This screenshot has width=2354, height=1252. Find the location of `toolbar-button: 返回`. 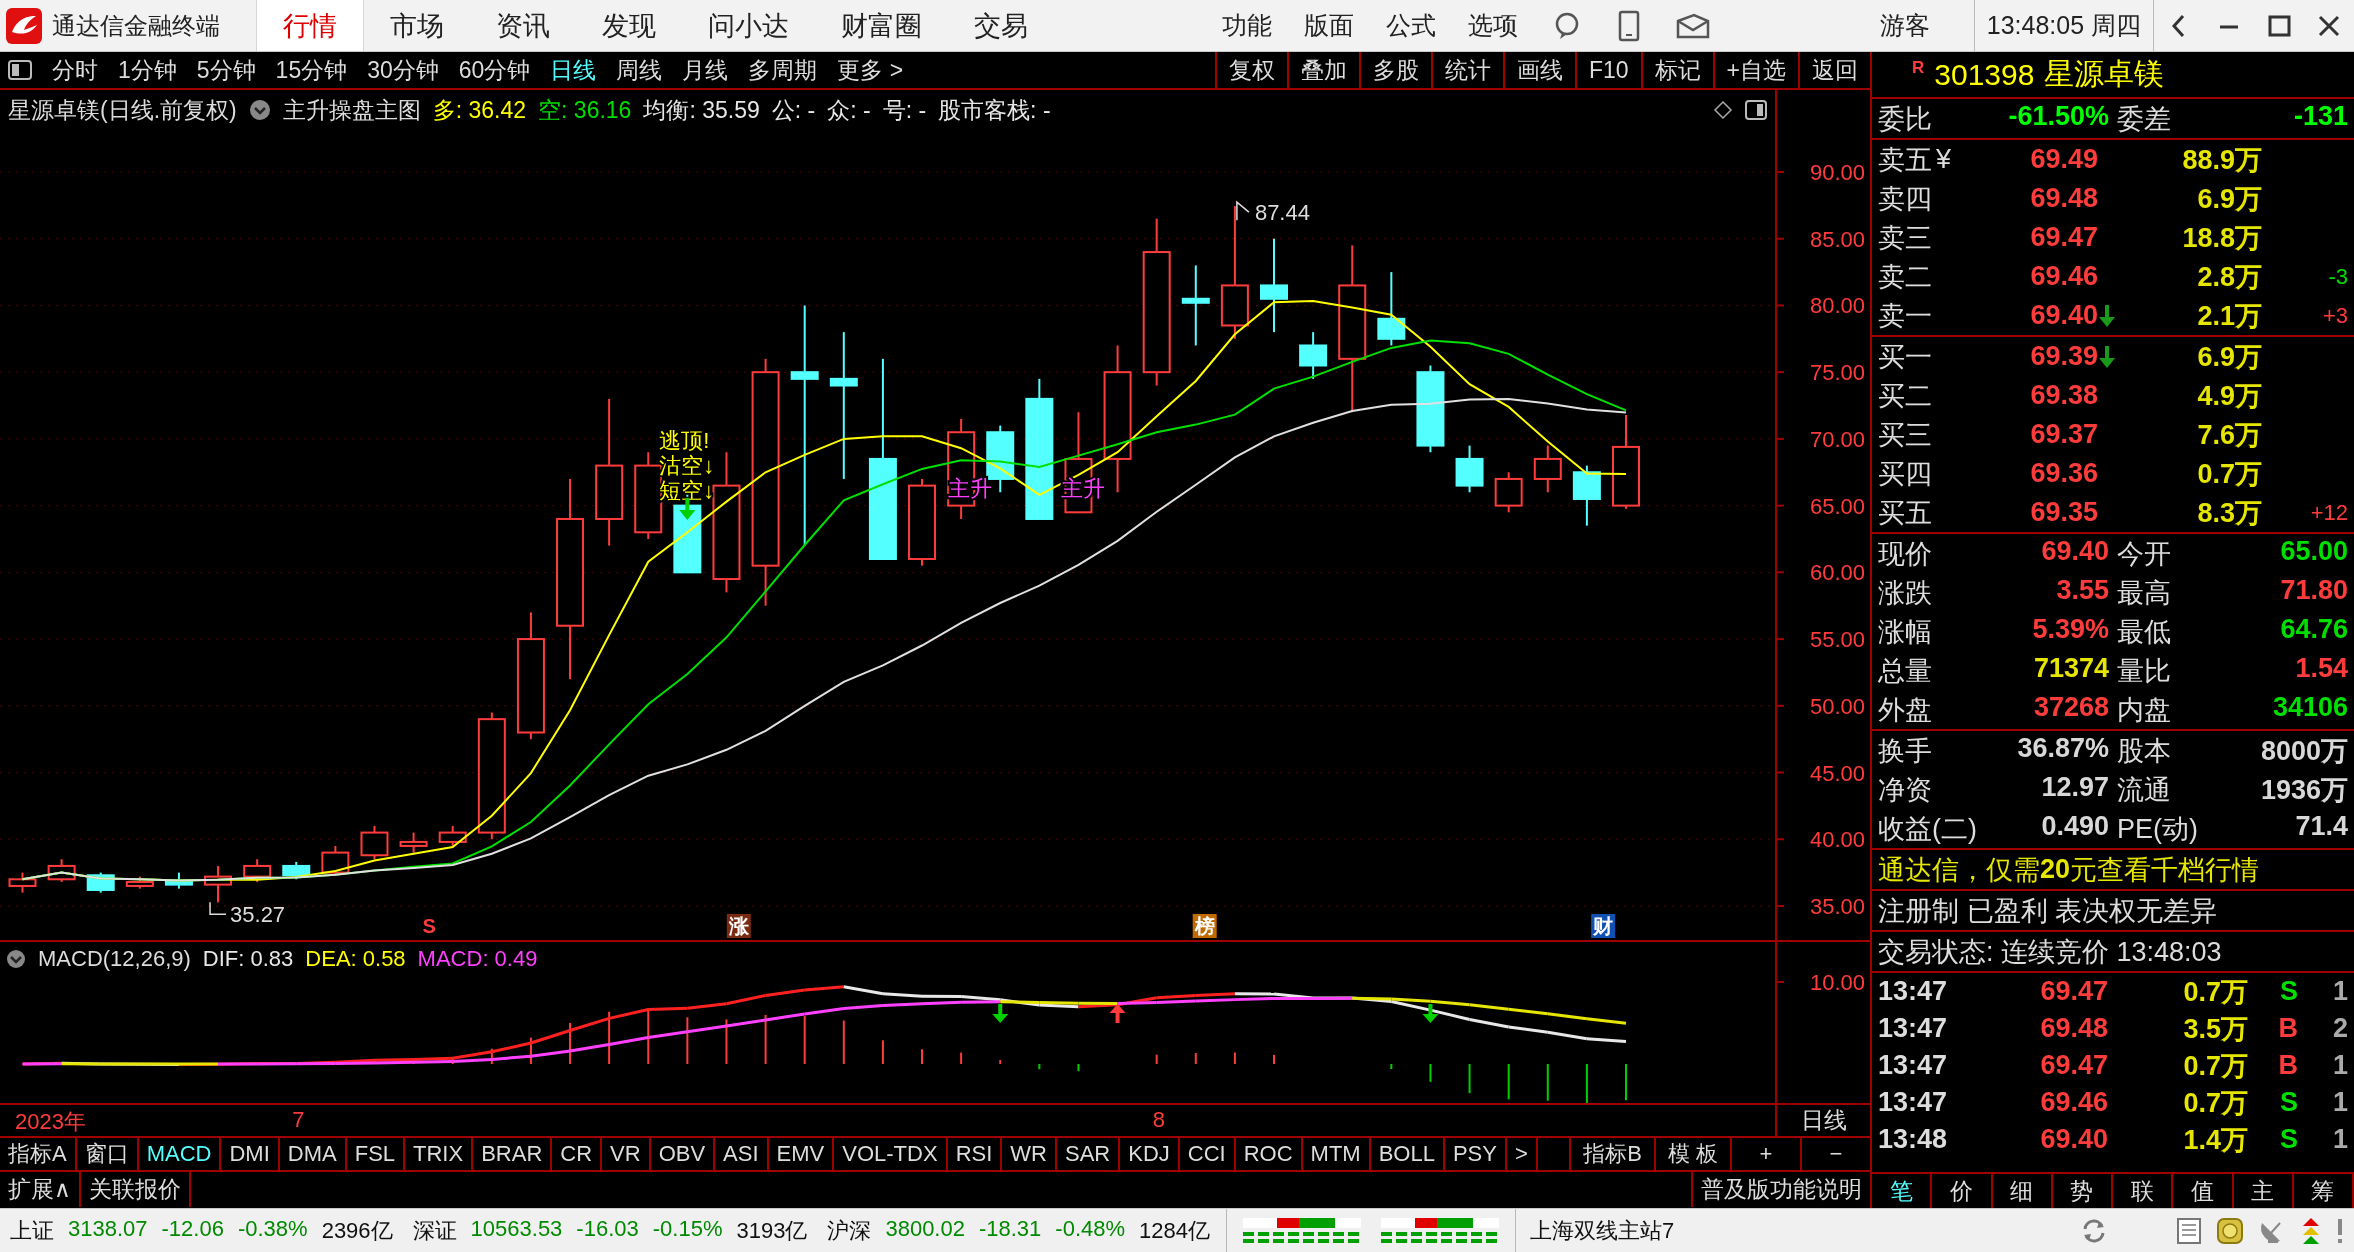

toolbar-button: 返回 is located at coordinates (1834, 70).